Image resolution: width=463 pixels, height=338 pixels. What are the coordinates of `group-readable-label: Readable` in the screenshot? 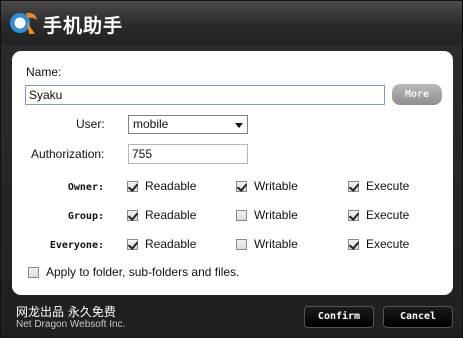 It's located at (171, 215).